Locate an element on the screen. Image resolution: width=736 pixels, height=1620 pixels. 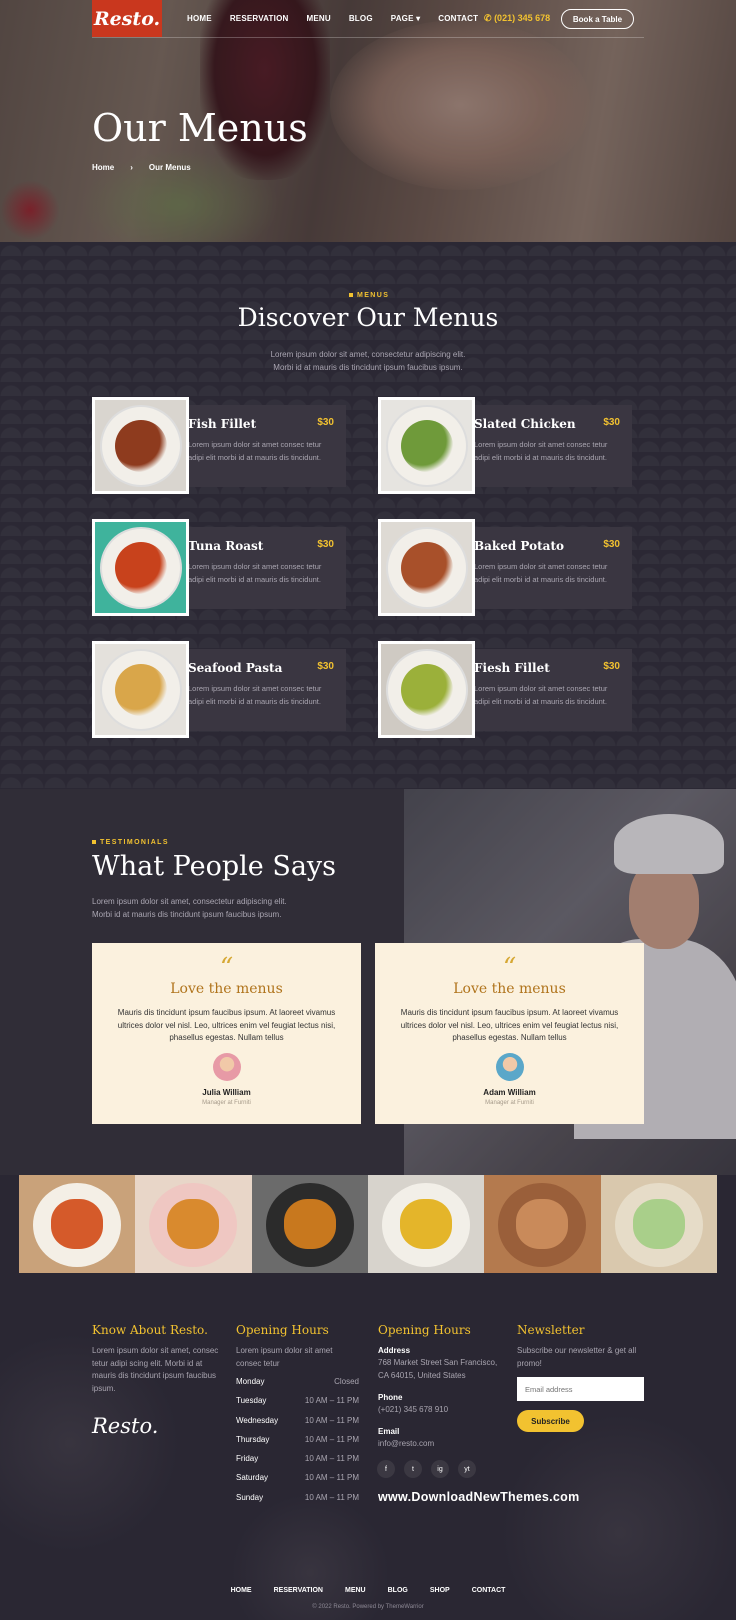
avatar is located at coordinates (510, 1067).